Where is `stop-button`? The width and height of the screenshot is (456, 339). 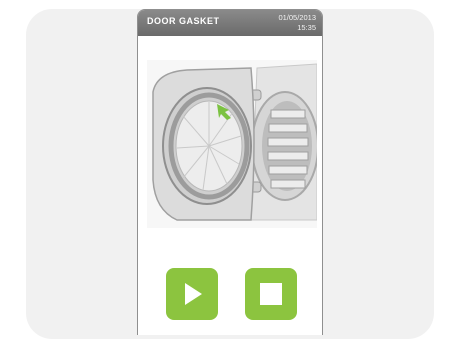 stop-button is located at coordinates (271, 294).